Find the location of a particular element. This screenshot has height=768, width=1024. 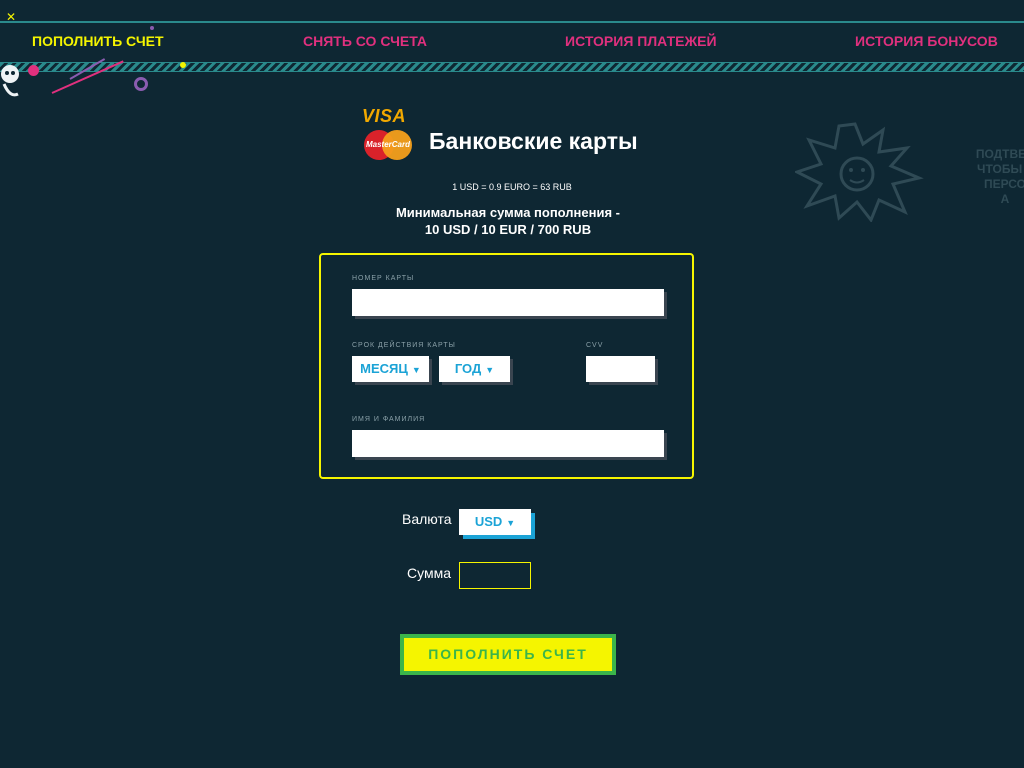

minimum-amount-line2: 10 USD / 10 EUR / 700 RUB is located at coordinates (508, 229).